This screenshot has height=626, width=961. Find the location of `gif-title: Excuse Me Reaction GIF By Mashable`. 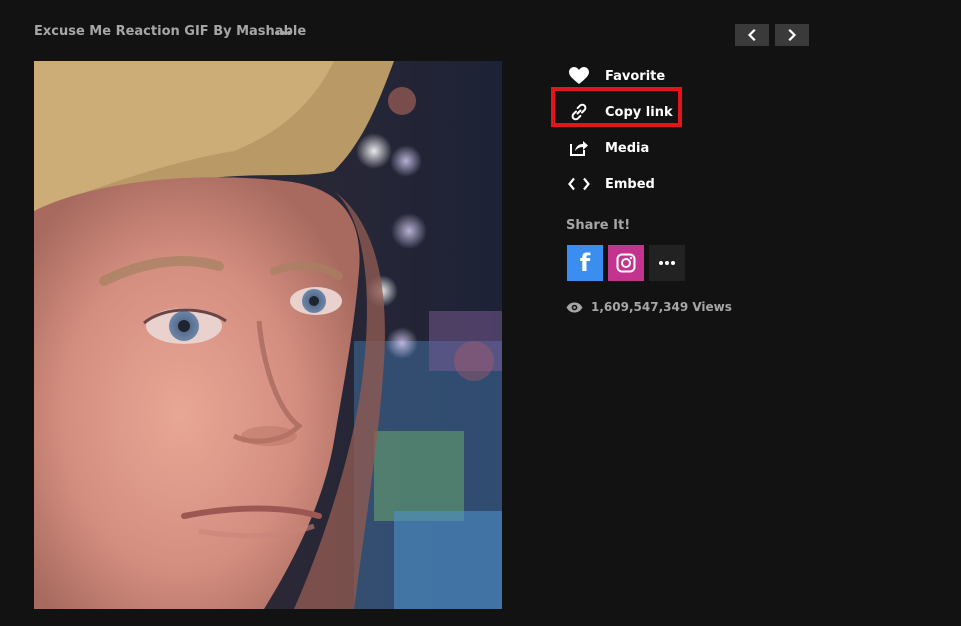

gif-title: Excuse Me Reaction GIF By Mashable is located at coordinates (170, 31).